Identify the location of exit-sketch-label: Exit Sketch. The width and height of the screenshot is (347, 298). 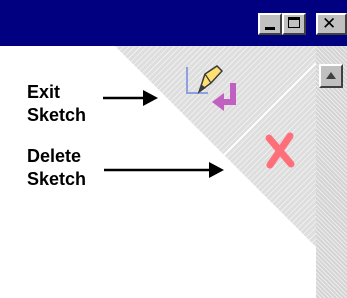
(57, 103).